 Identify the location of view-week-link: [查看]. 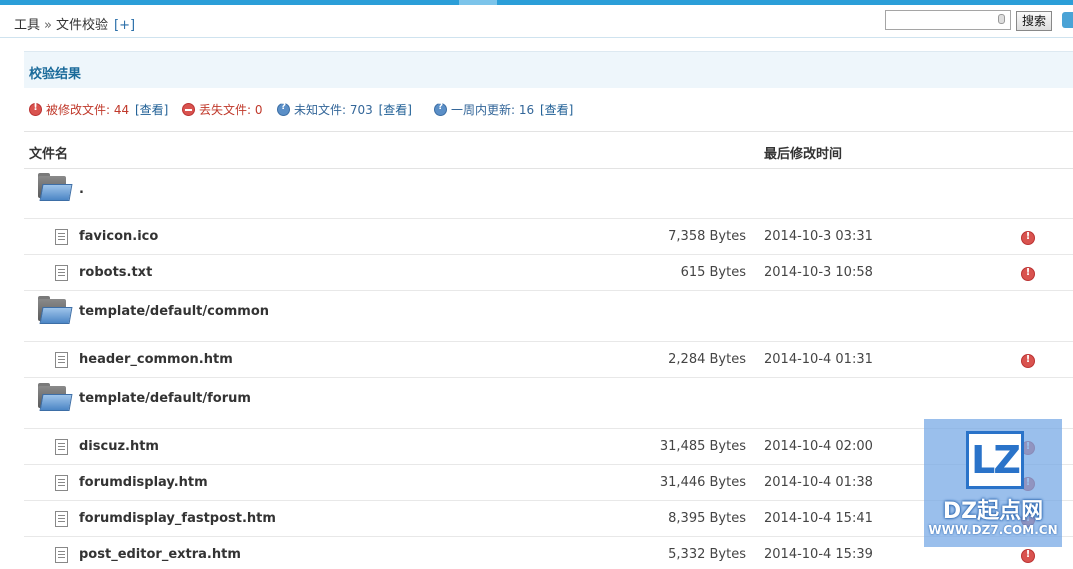
(556, 110).